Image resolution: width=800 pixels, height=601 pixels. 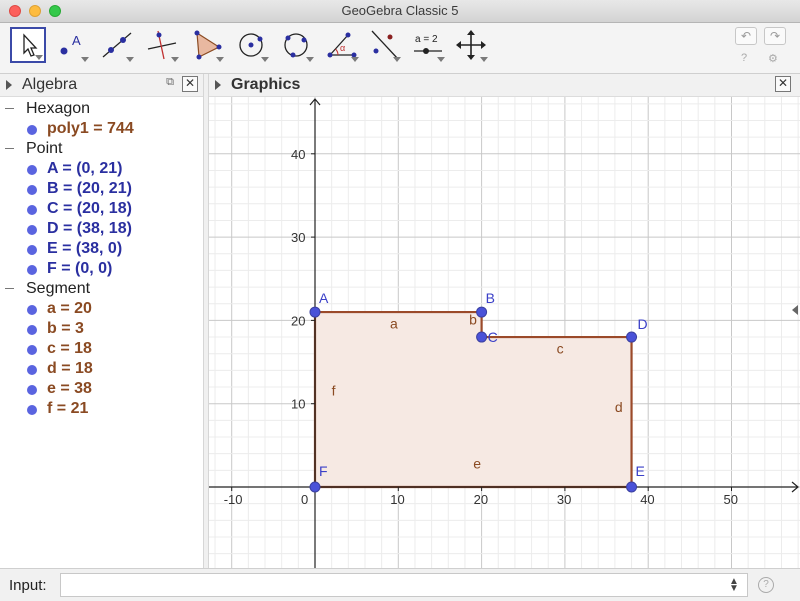 I want to click on input-label: Input:, so click(x=28, y=585).